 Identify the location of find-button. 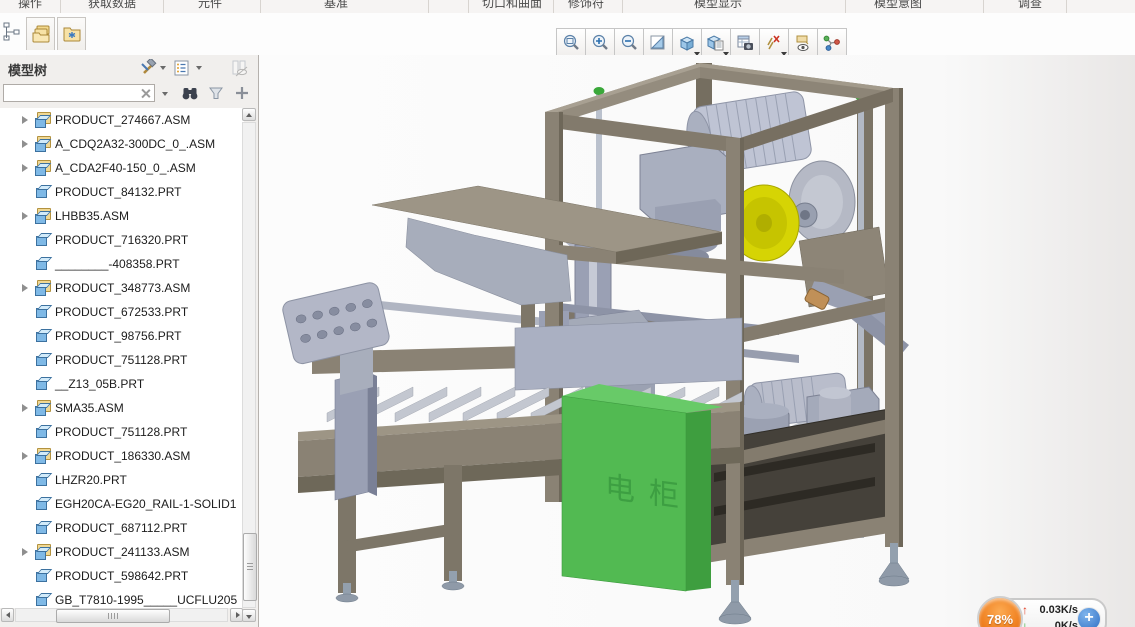
(190, 93).